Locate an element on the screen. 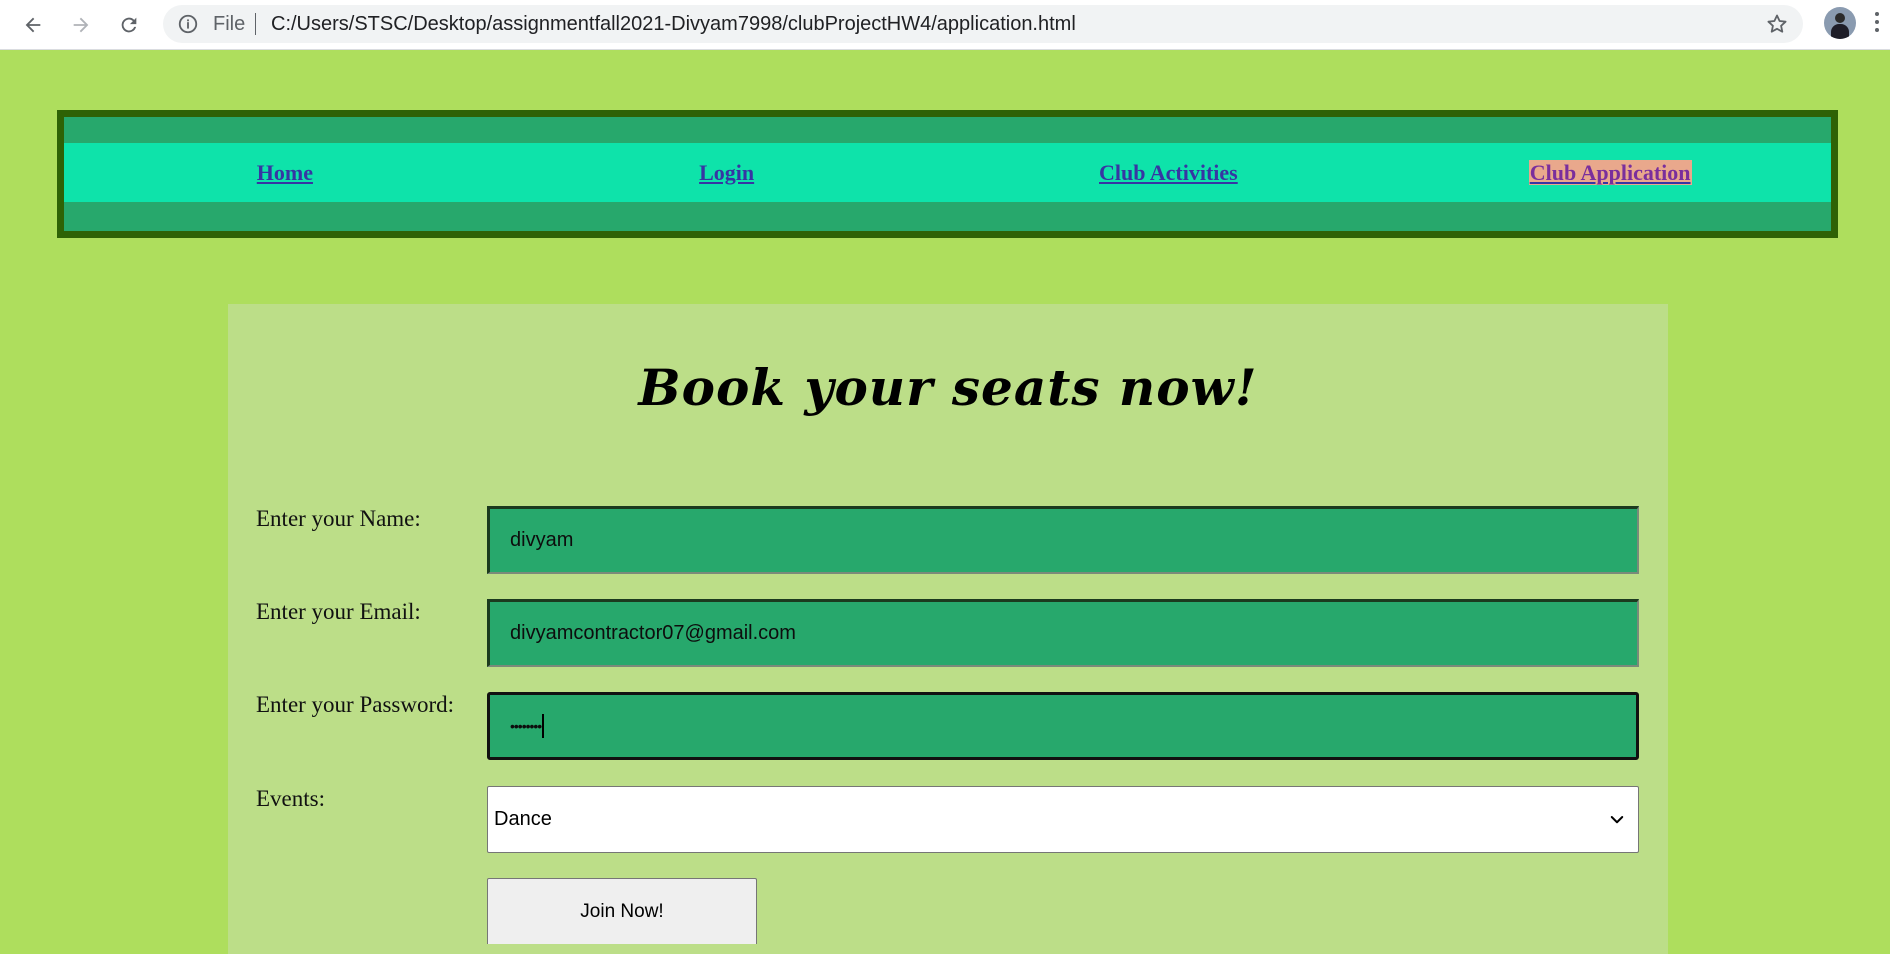  email-label: Enter your Email: is located at coordinates (338, 611).